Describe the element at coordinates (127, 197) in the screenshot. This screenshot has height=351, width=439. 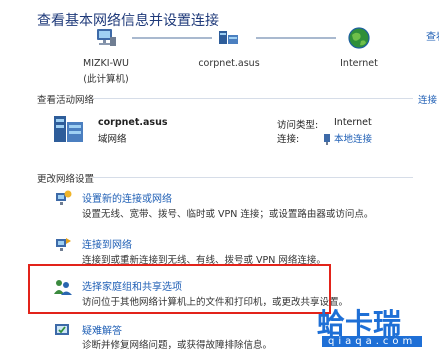
I see `task-new-connection-link: 设置新的连接或网络` at that location.